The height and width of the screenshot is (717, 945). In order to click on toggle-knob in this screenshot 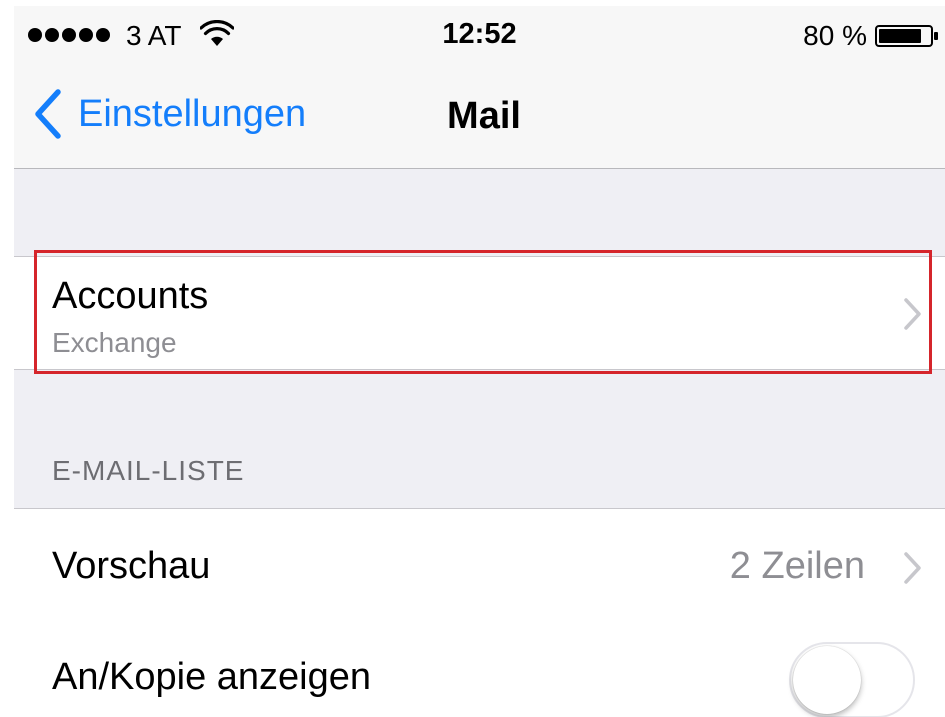, I will do `click(827, 680)`.